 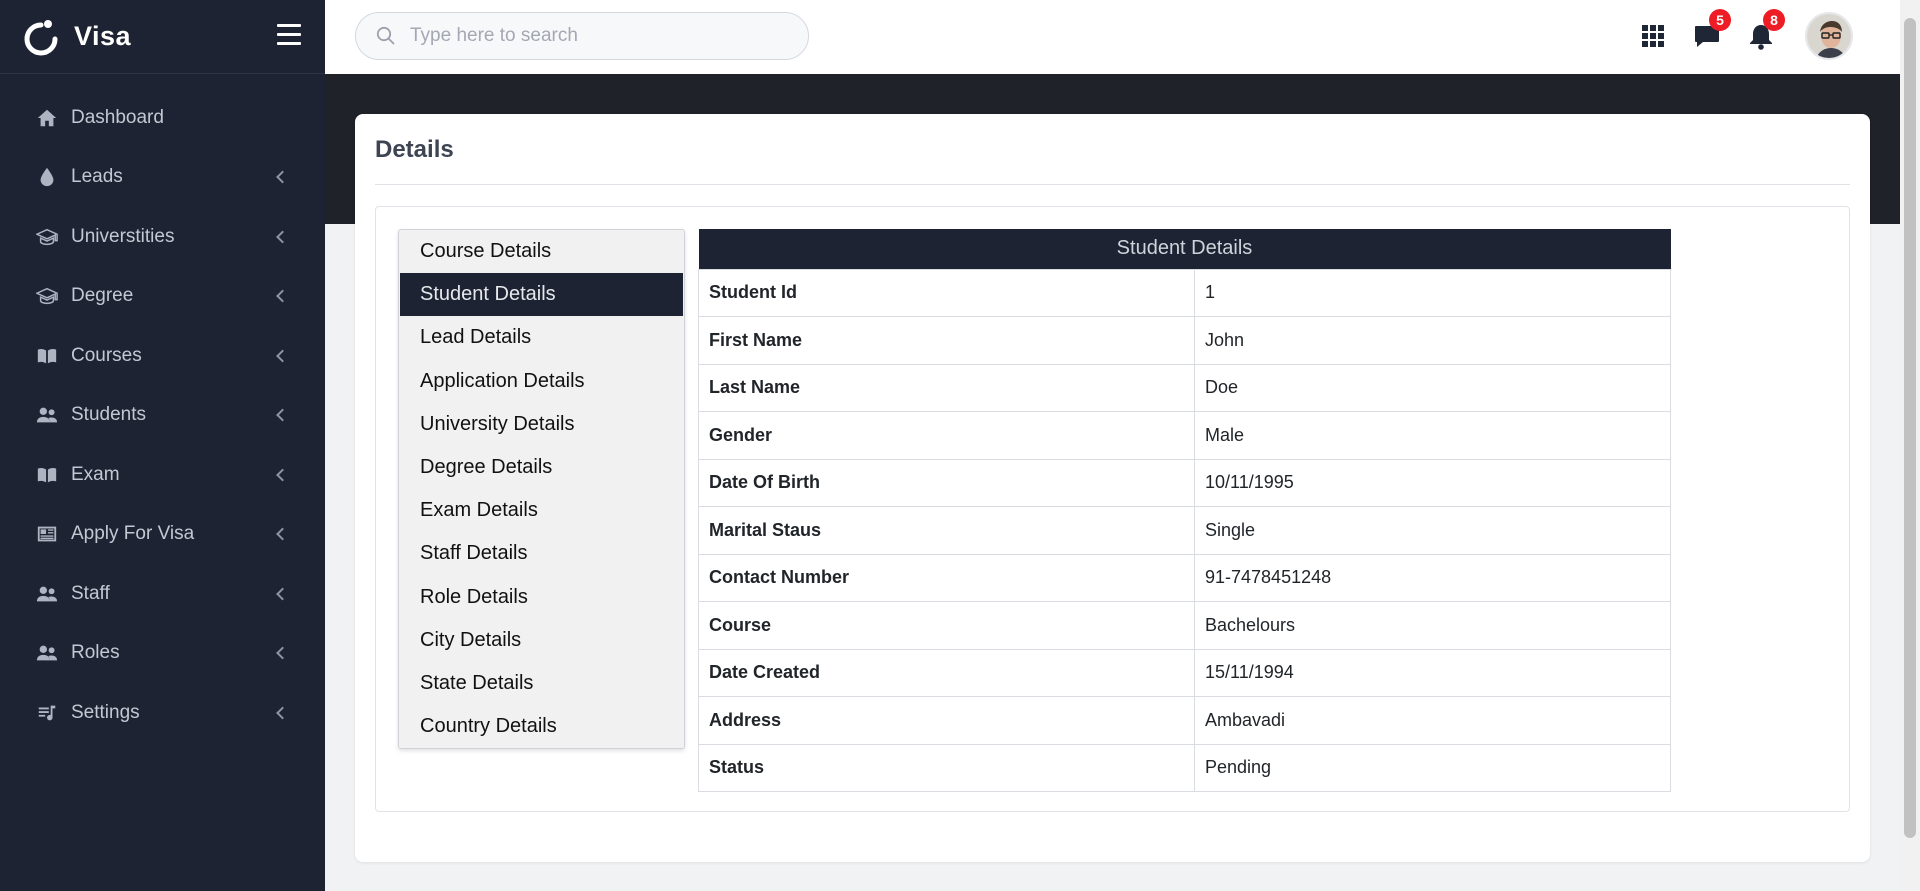 What do you see at coordinates (108, 415) in the screenshot?
I see `sidebar-item-label: Students` at bounding box center [108, 415].